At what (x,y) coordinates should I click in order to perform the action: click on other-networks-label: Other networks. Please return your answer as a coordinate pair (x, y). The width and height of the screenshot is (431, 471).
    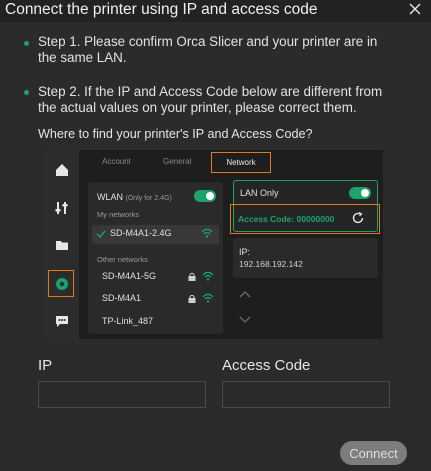
    Looking at the image, I should click on (122, 259).